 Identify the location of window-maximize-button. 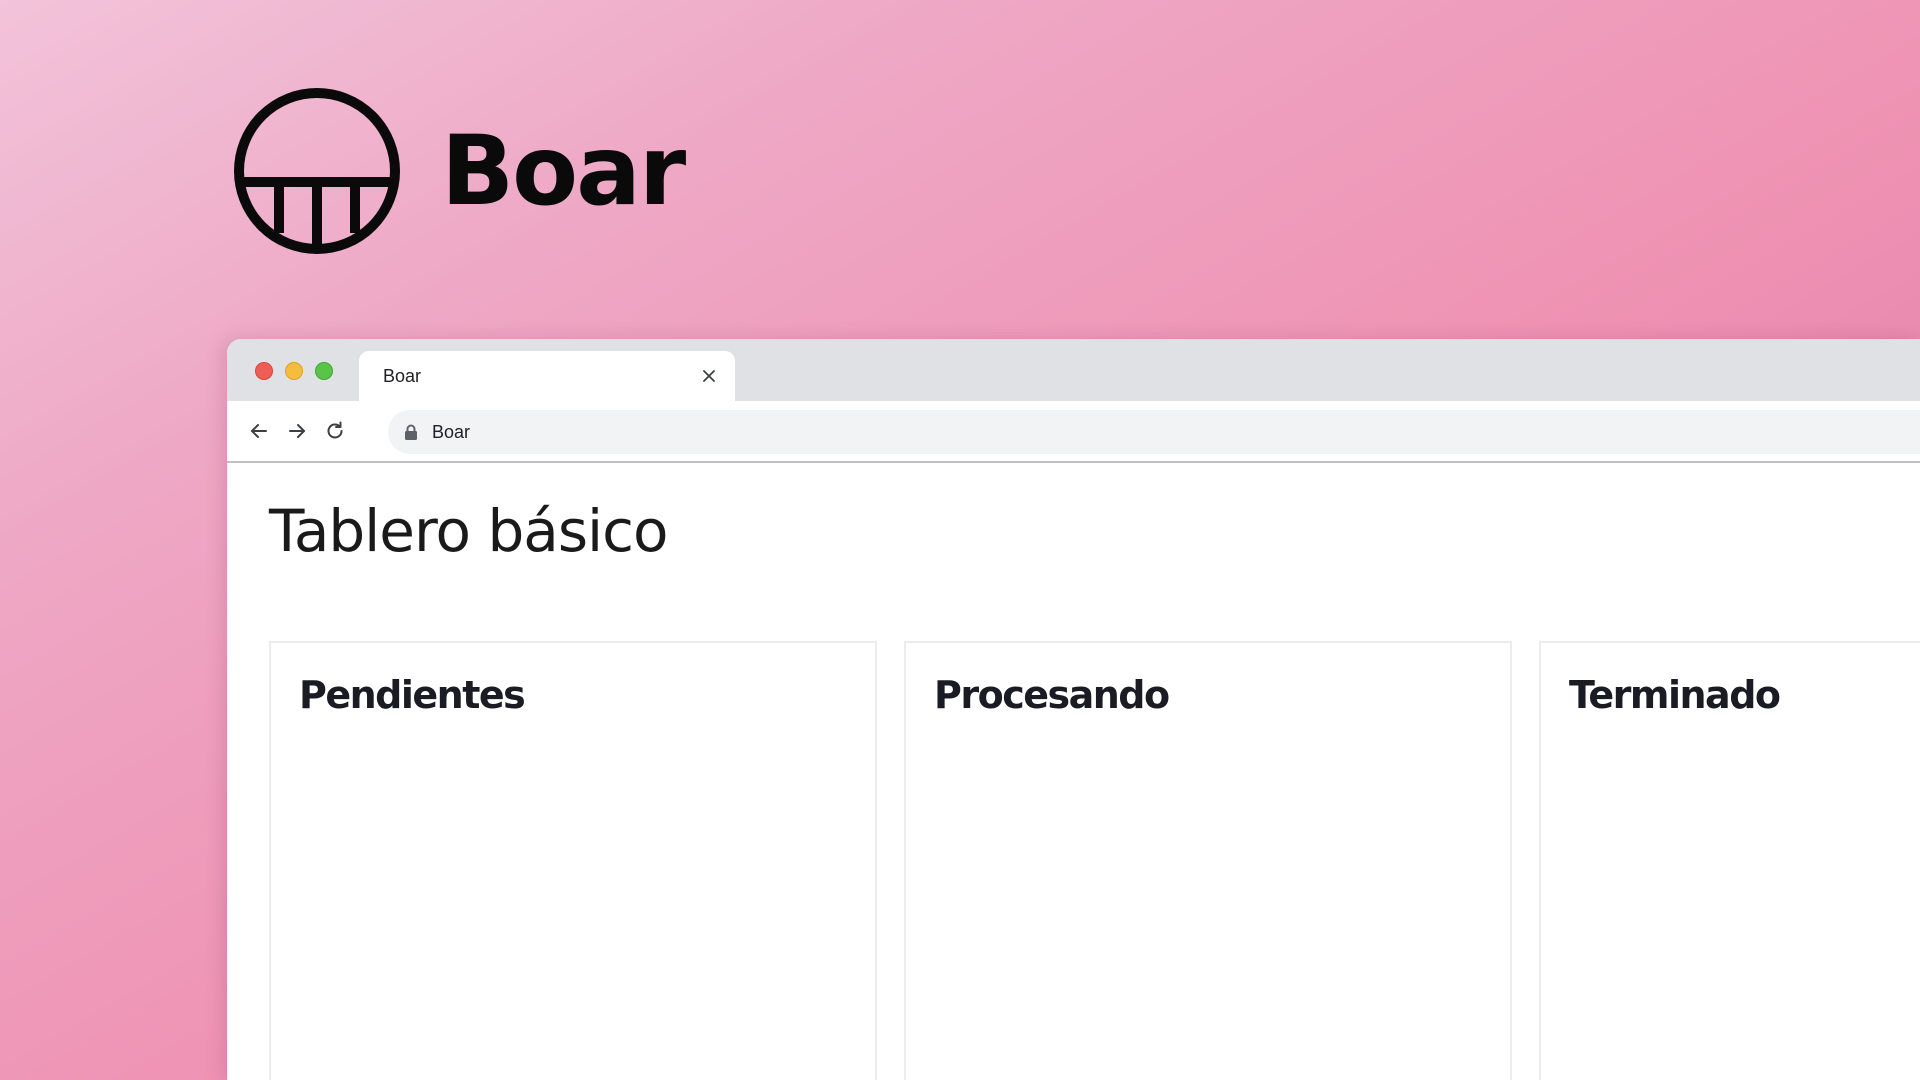
(324, 371).